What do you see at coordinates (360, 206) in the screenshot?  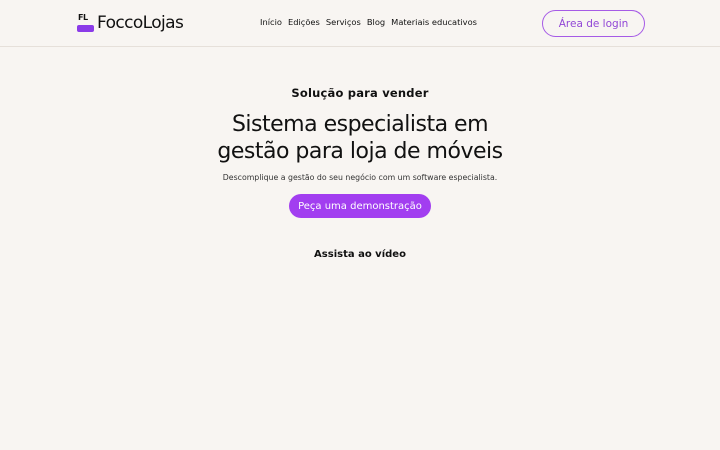 I see `request-demo-button: Peça uma demonstração` at bounding box center [360, 206].